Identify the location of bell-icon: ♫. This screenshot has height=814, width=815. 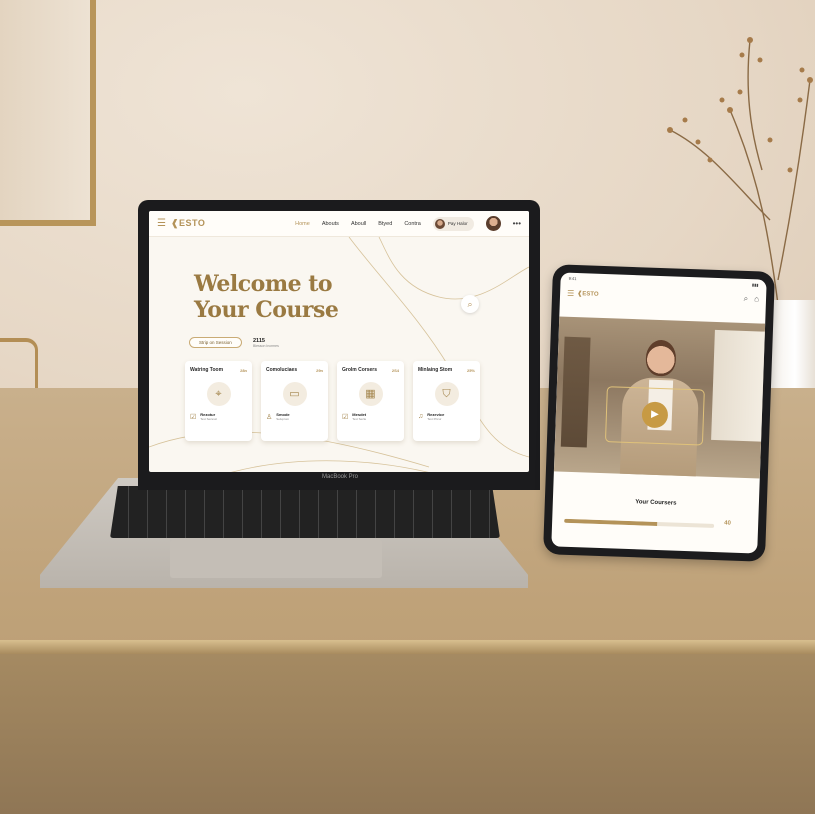
(421, 416).